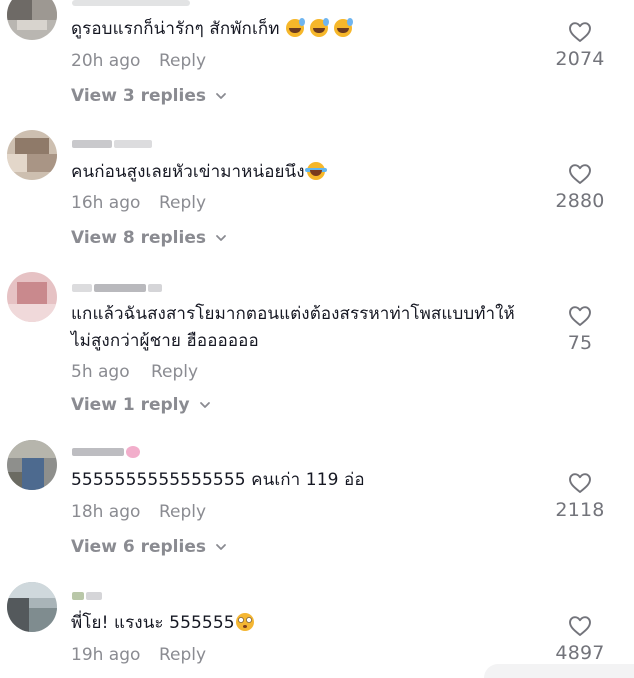 Image resolution: width=634 pixels, height=678 pixels. What do you see at coordinates (218, 480) in the screenshot?
I see `comment-text-content: 5555555555555555 คนเก่า 119 อ่อ` at bounding box center [218, 480].